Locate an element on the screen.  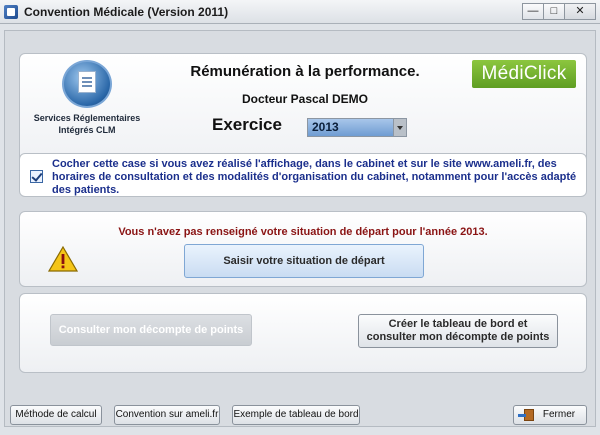
creer-tableau-line1: Créer le tableau de bord et is located at coordinates (458, 324).